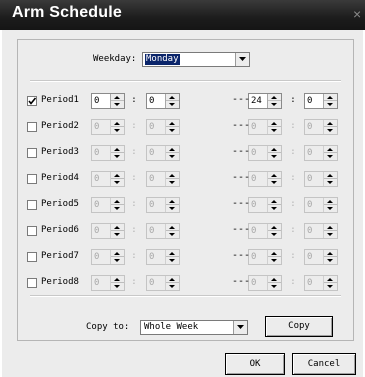 This screenshot has height=377, width=365. Describe the element at coordinates (359, 14) in the screenshot. I see `close-icon: ×` at that location.